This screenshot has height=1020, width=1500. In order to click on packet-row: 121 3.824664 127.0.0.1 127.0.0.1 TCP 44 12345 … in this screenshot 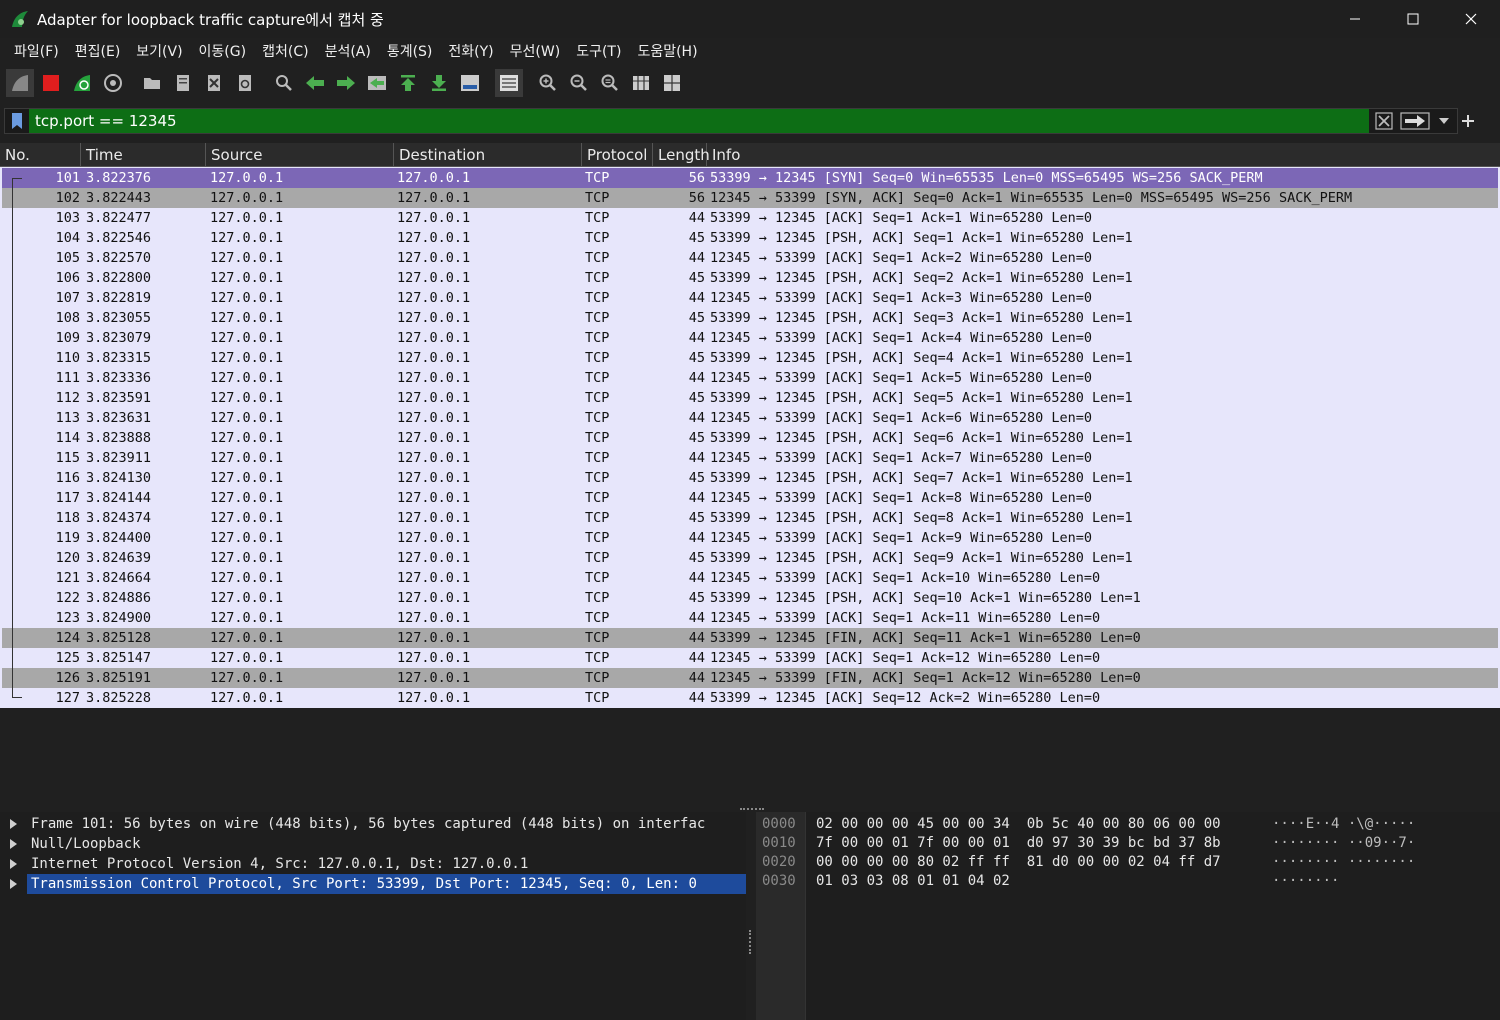, I will do `click(750, 578)`.